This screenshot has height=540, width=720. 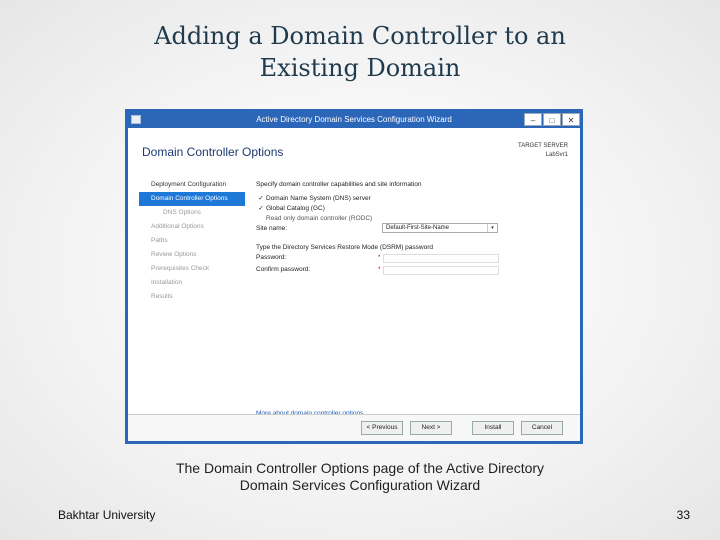 I want to click on page-number: 33, so click(x=683, y=515).